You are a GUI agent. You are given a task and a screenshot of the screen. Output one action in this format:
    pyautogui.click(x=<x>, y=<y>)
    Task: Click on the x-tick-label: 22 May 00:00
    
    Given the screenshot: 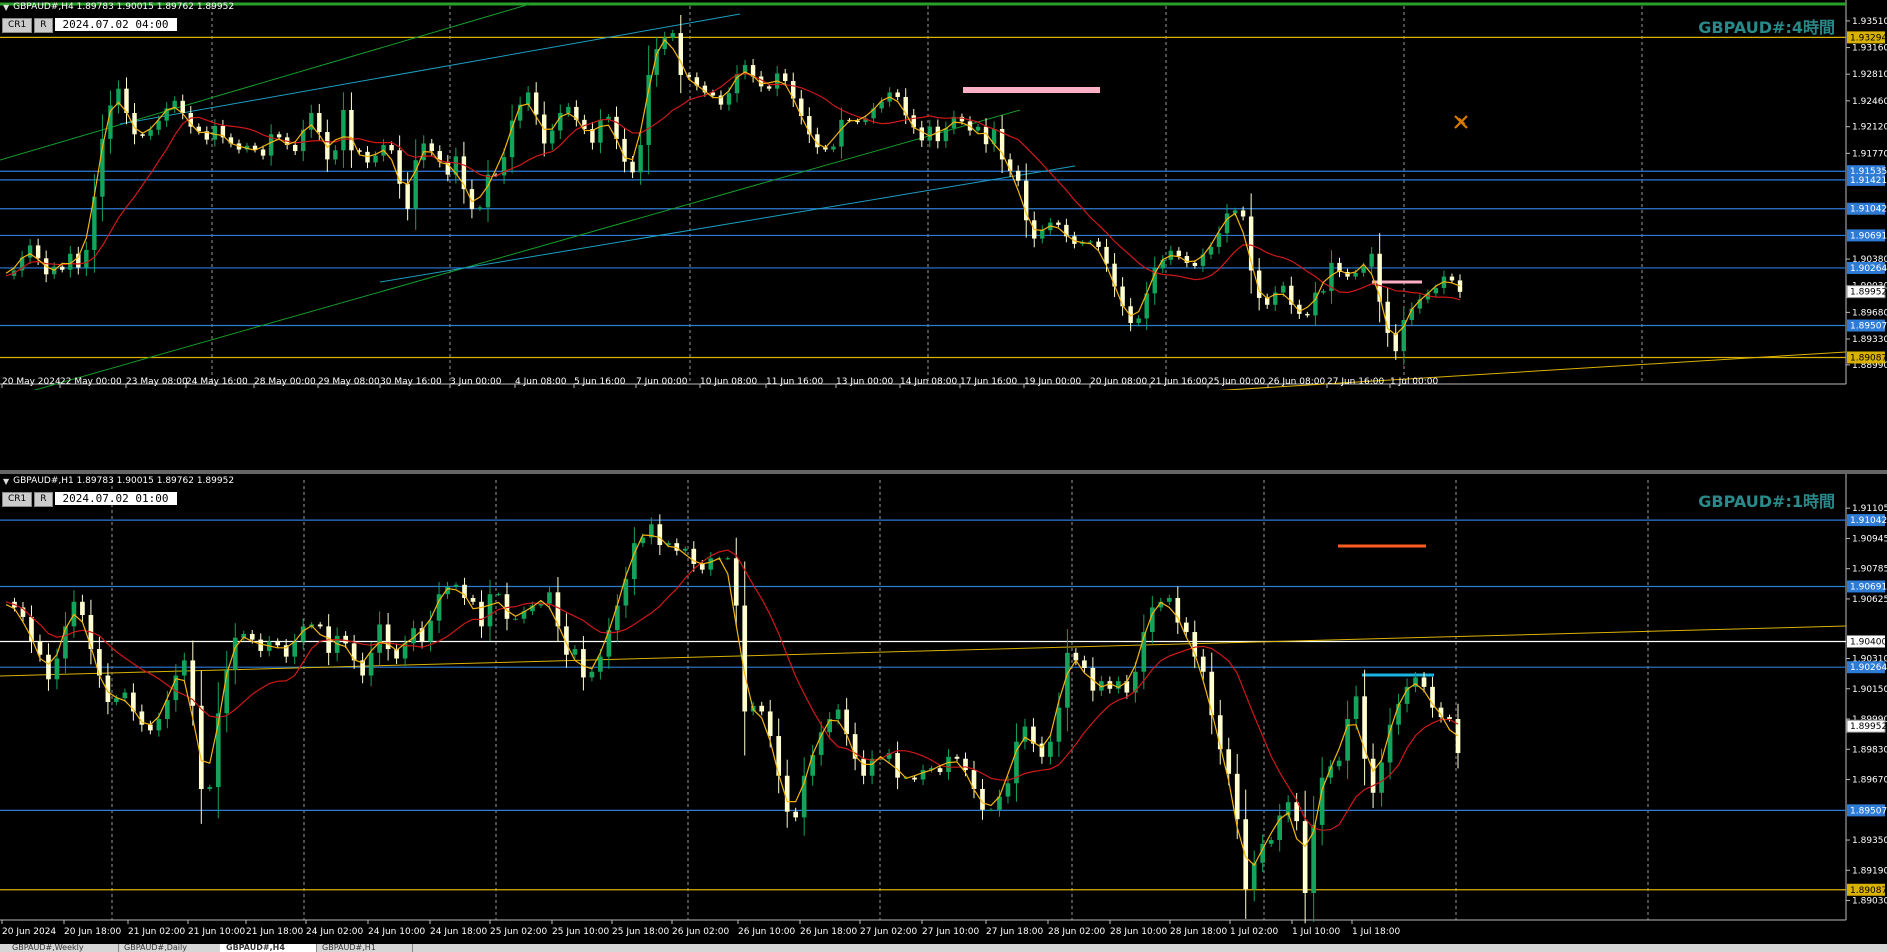 What is the action you would take?
    pyautogui.click(x=91, y=382)
    